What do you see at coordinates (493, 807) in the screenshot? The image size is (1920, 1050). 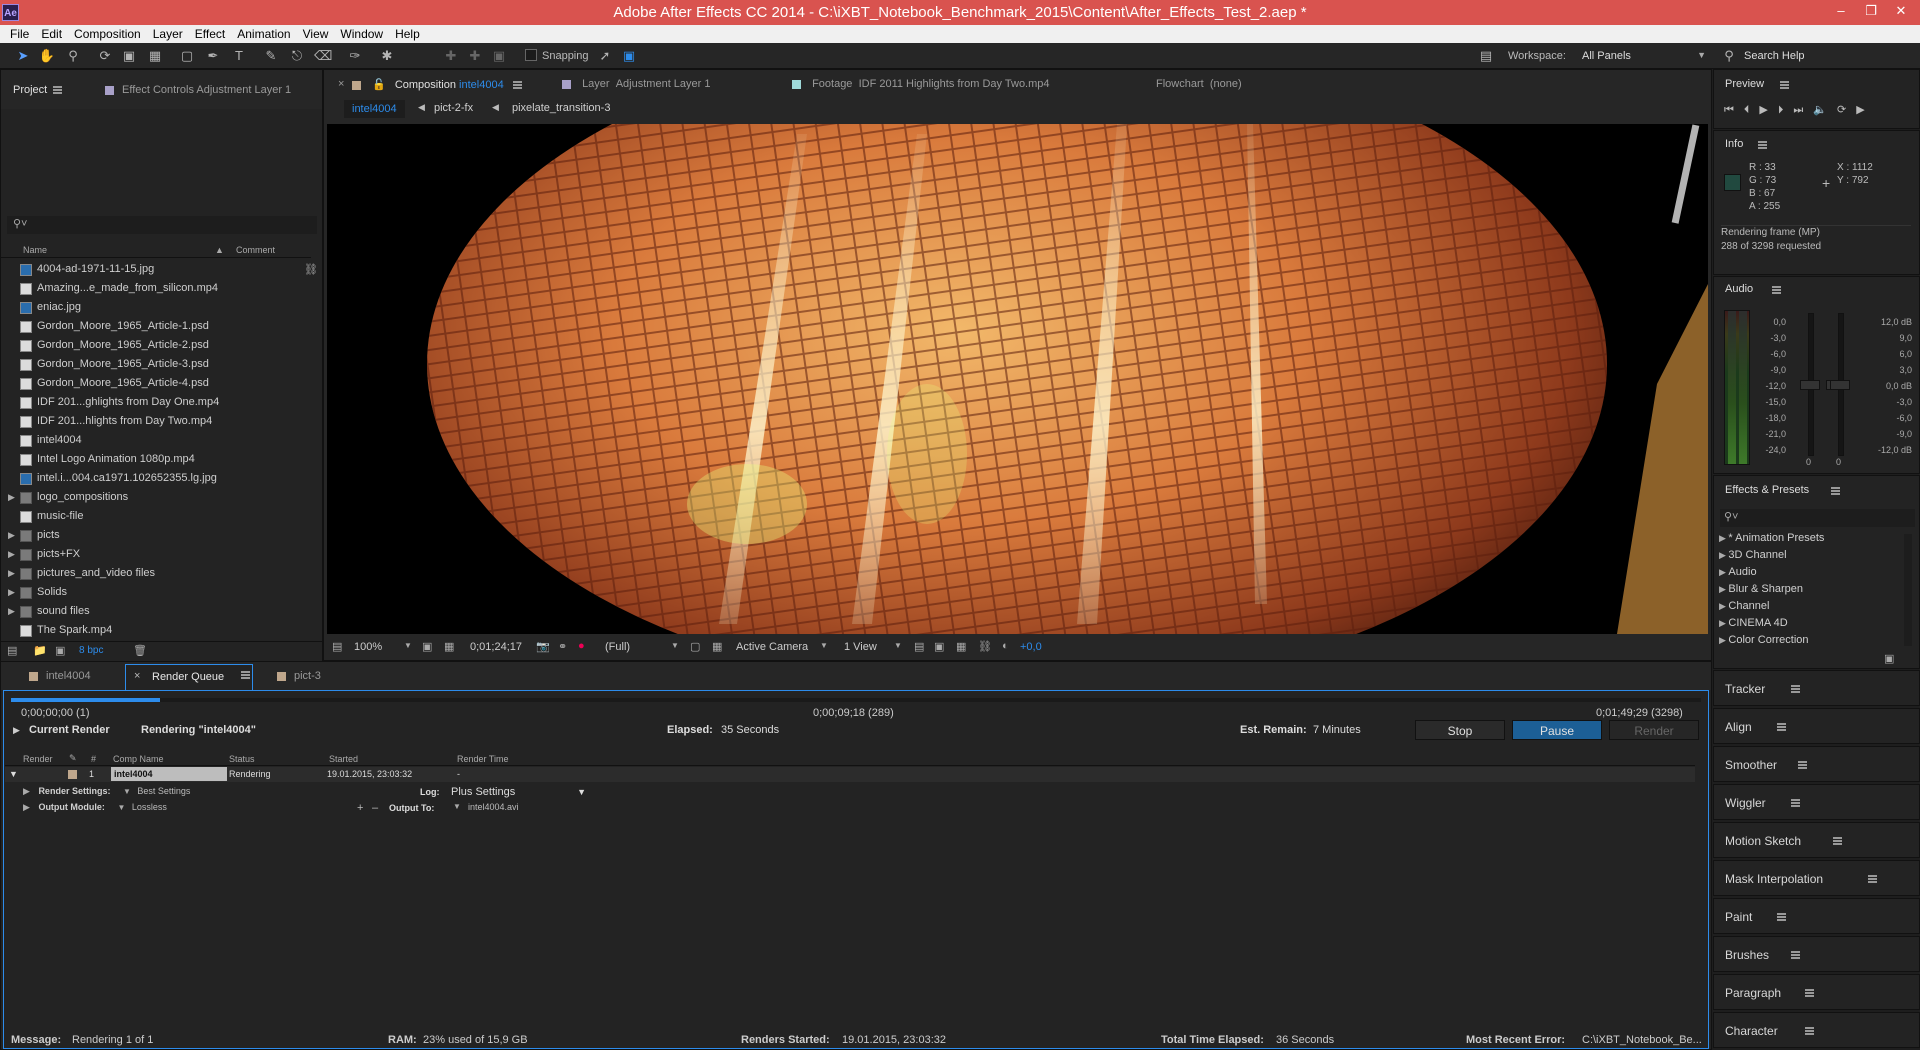 I see `output-to-value: intel4004.avi` at bounding box center [493, 807].